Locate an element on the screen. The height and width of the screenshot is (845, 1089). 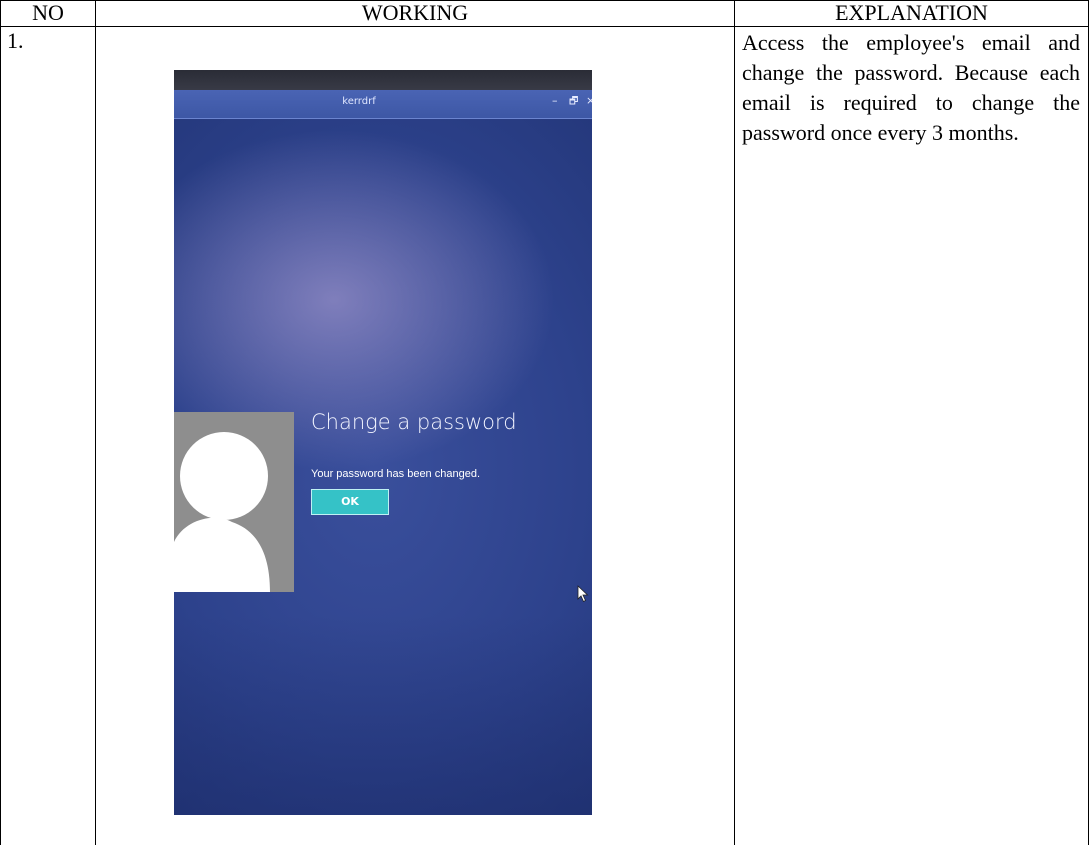
column-divider-working is located at coordinates (734, 422).